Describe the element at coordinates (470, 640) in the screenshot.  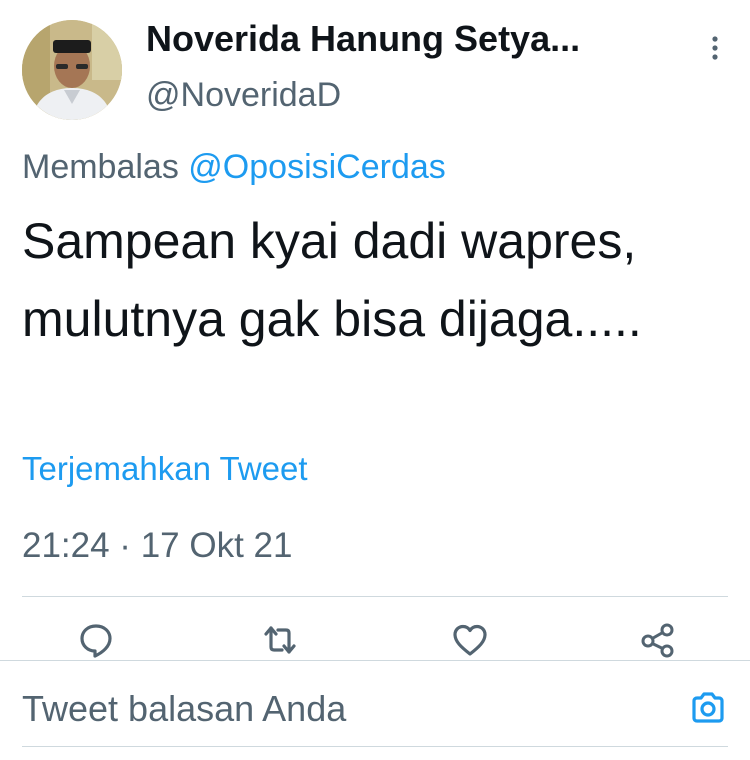
I see `like-icon` at that location.